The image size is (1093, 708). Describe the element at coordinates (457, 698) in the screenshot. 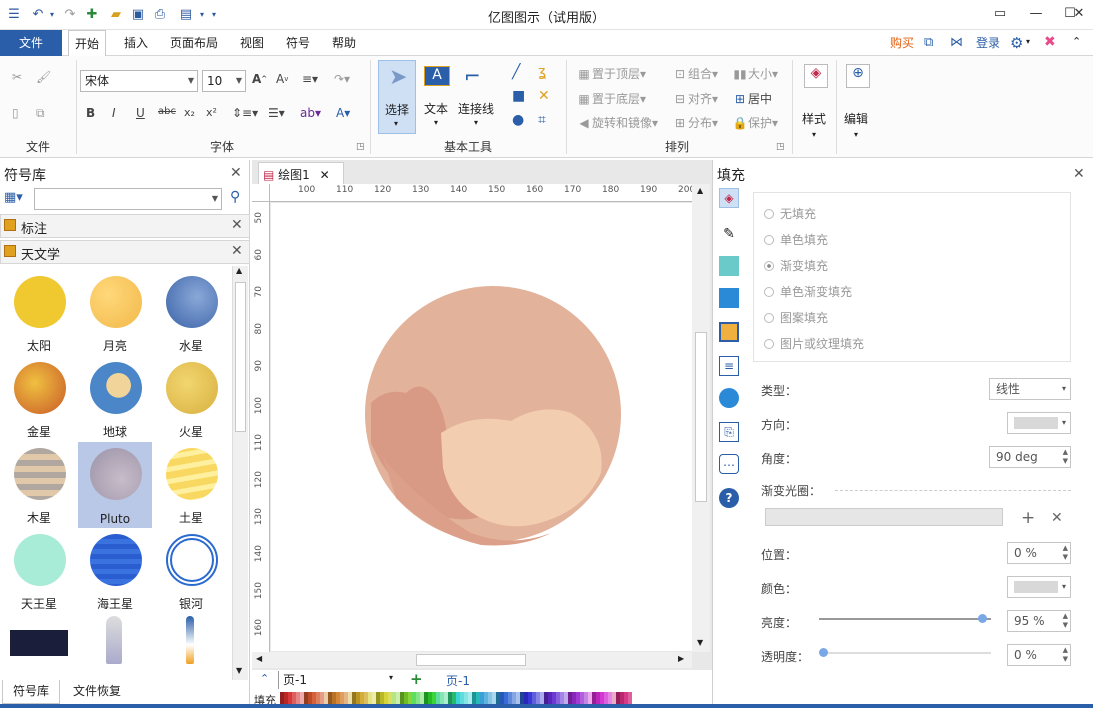

I see `color-swatches` at that location.